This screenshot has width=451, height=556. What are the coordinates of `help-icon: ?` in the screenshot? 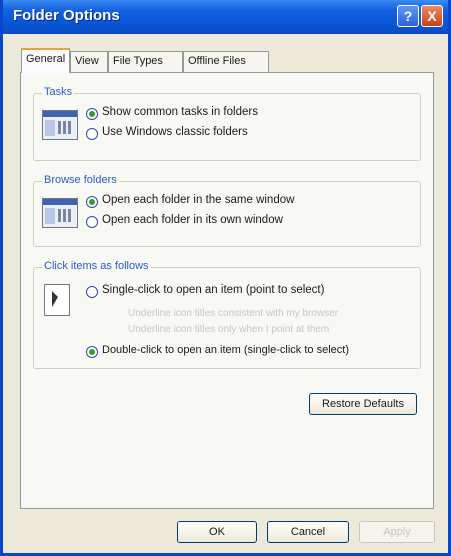 It's located at (408, 16).